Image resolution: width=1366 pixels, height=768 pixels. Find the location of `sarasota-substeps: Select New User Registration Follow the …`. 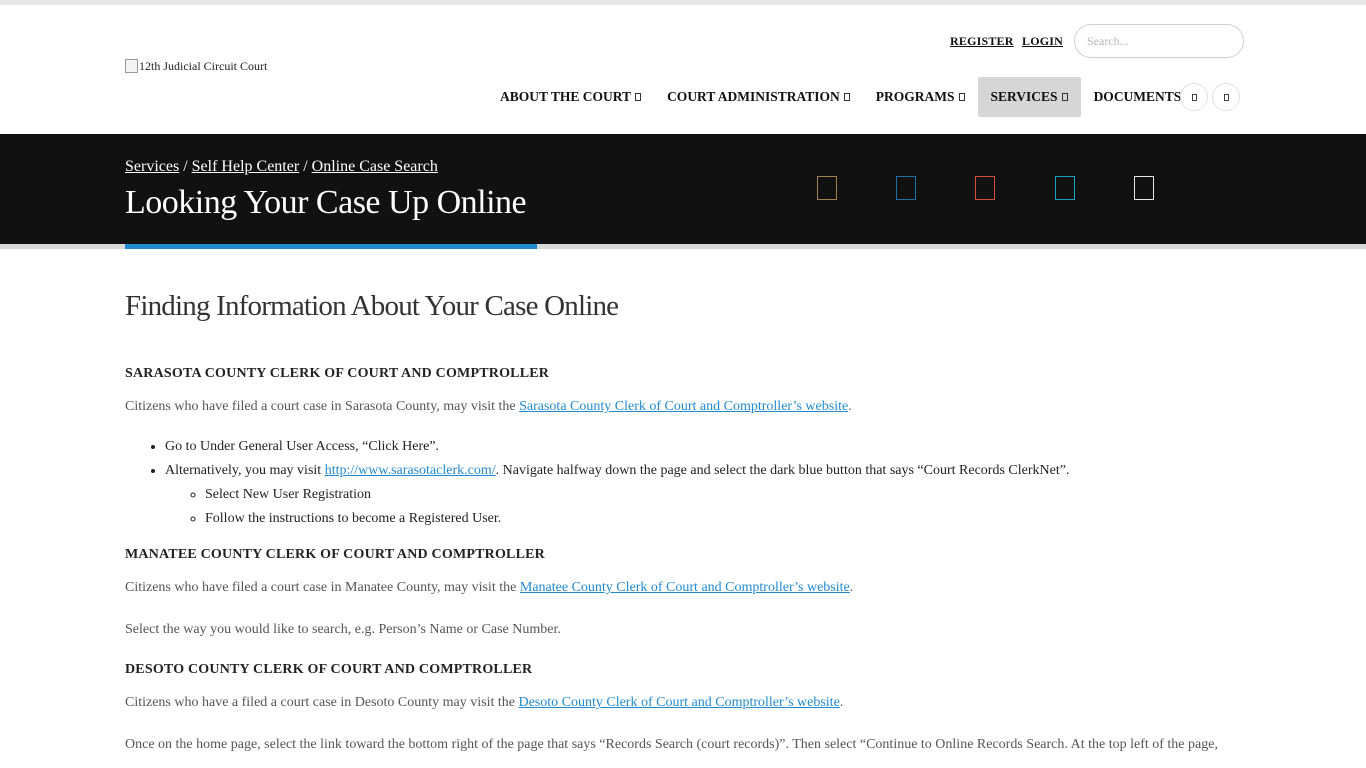

sarasota-substeps: Select New User Registration Follow the … is located at coordinates (723, 507).